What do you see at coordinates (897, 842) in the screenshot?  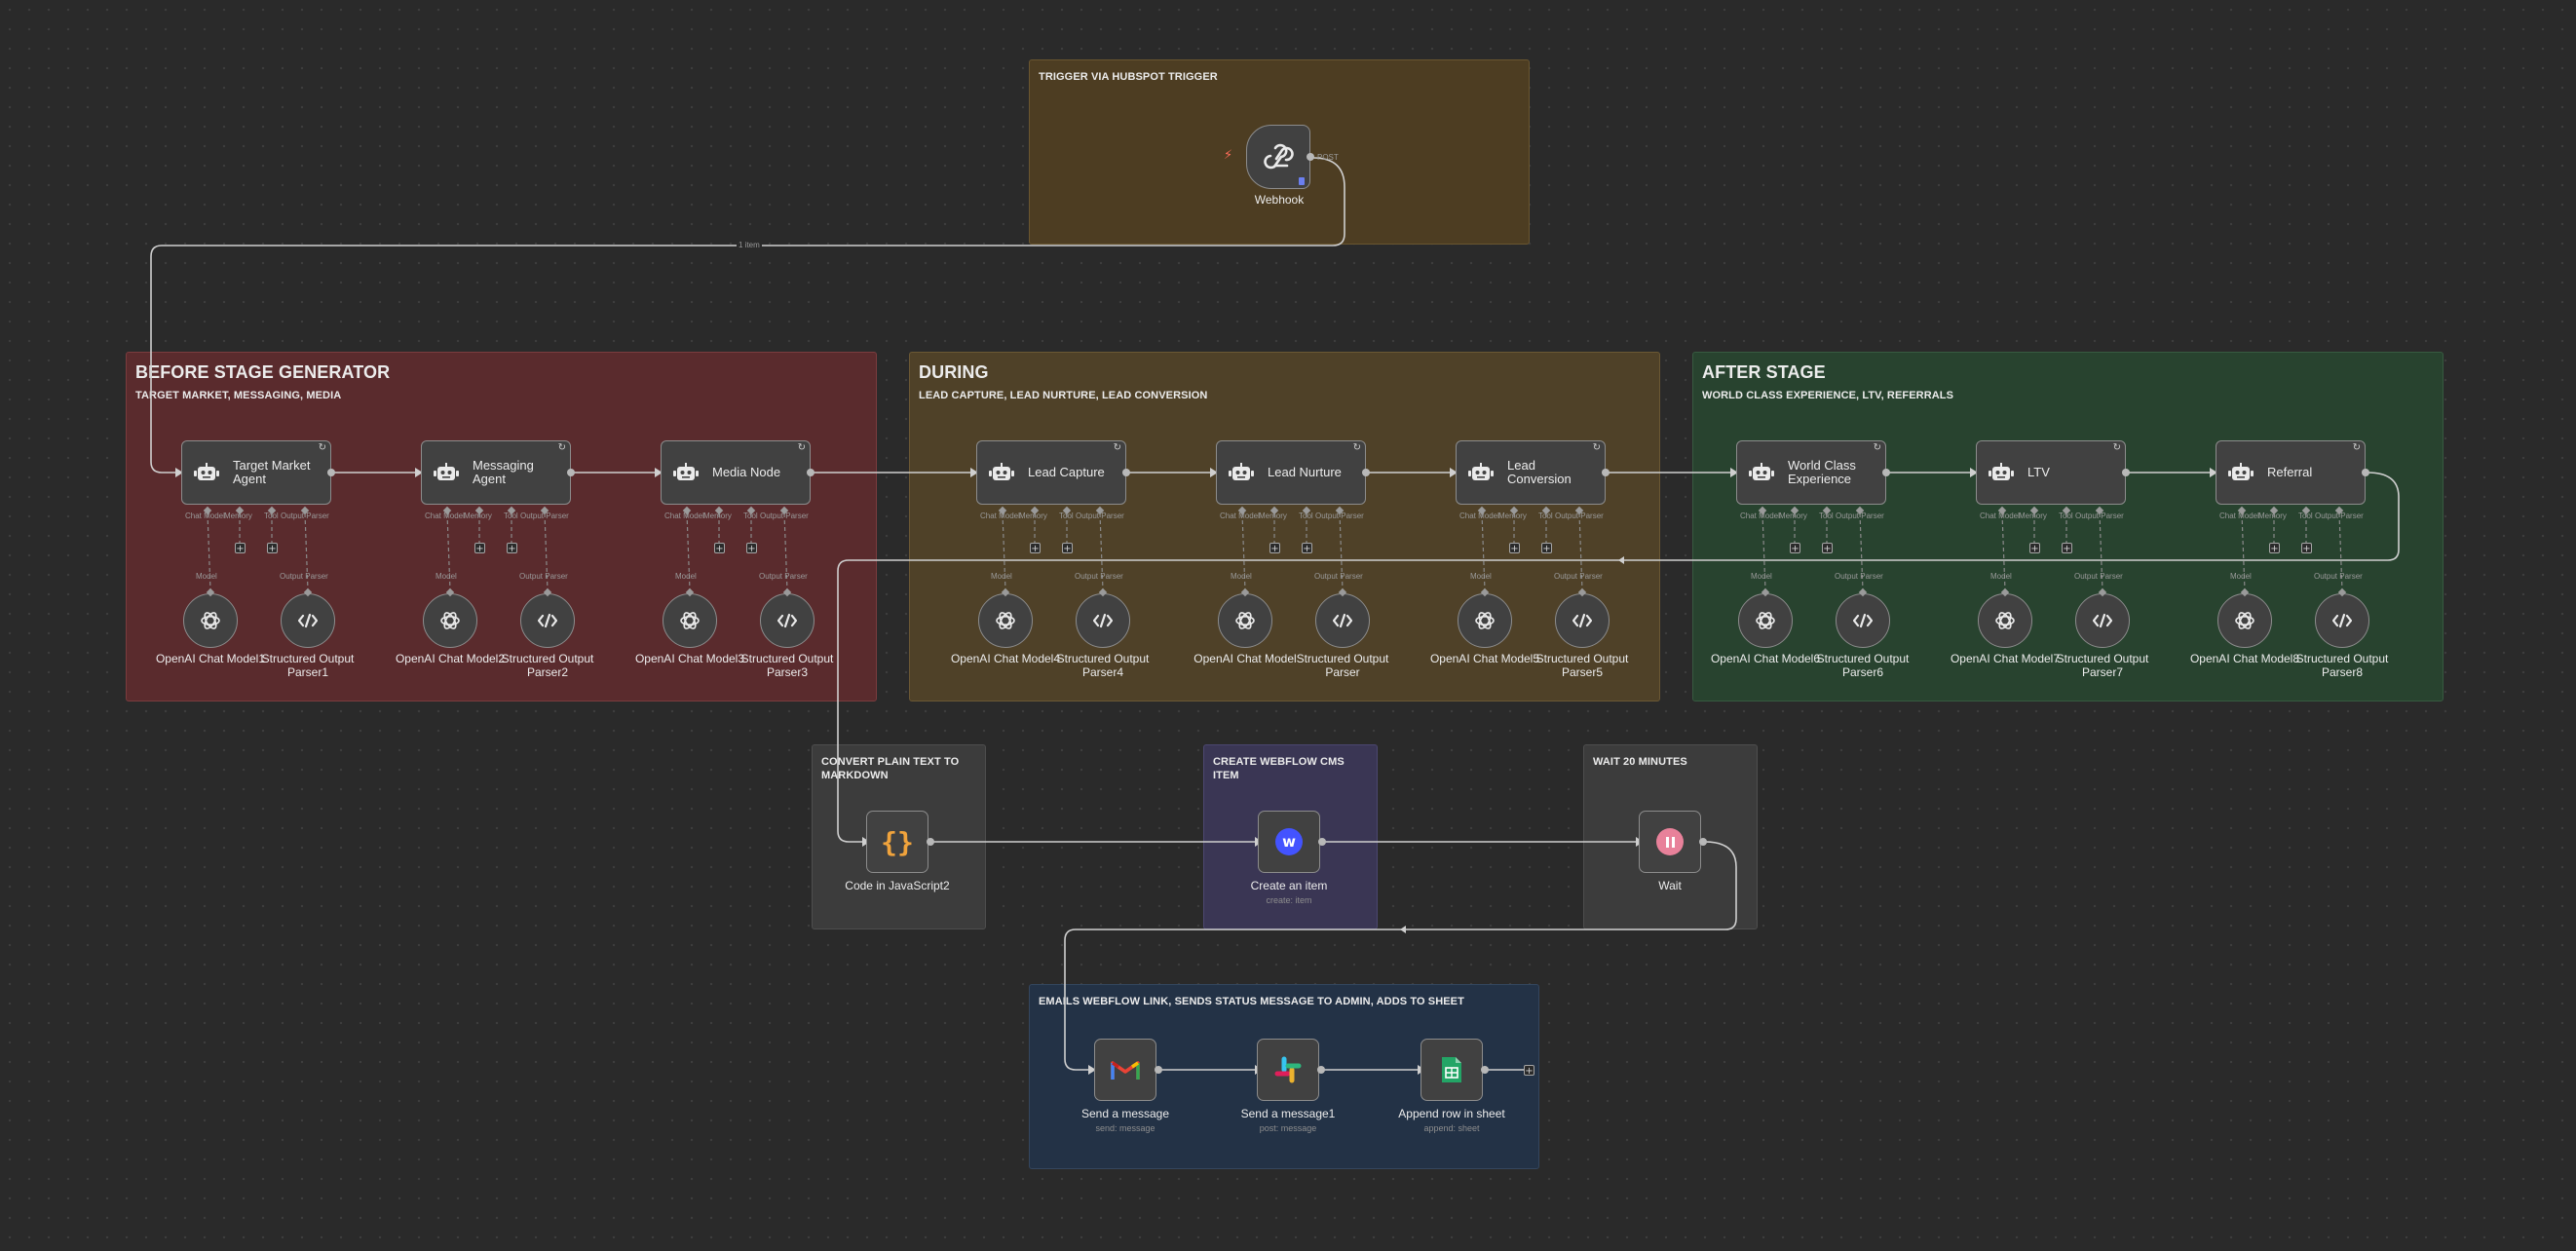 I see `code-javascript-node: {}` at bounding box center [897, 842].